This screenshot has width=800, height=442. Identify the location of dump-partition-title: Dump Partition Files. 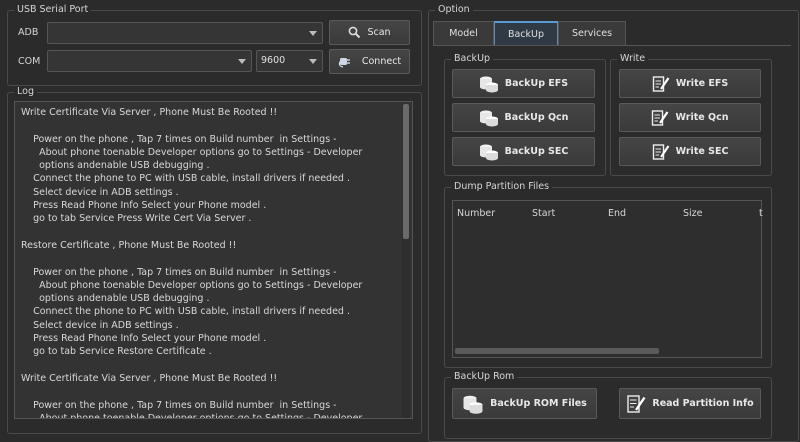
(502, 187).